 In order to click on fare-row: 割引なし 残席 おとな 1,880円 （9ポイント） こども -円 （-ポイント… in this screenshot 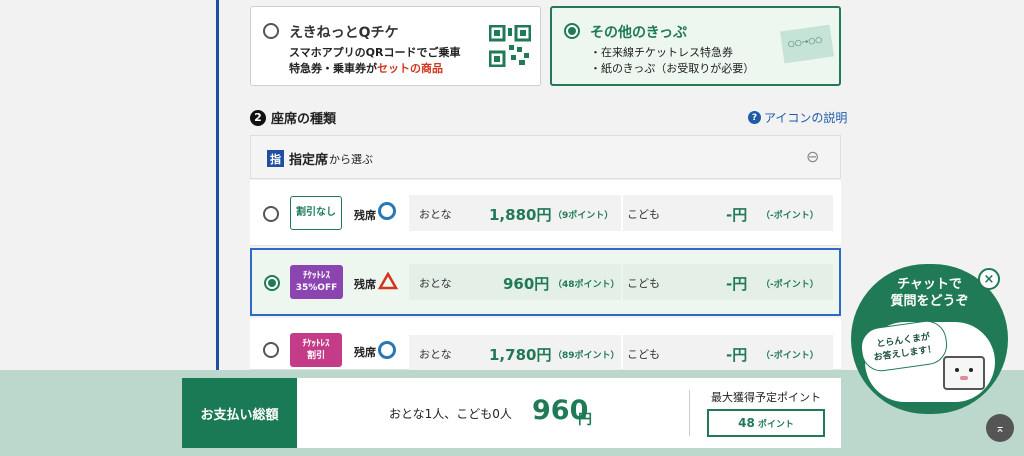, I will do `click(545, 213)`.